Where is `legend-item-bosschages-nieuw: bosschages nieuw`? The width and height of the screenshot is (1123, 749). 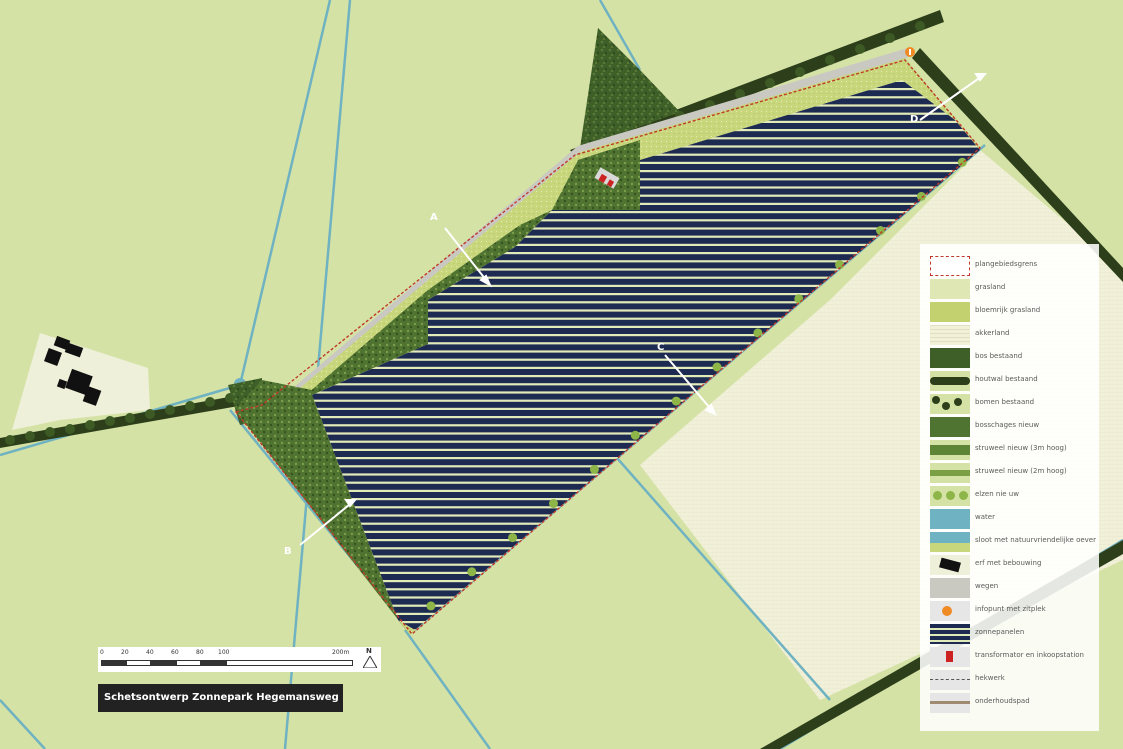 legend-item-bosschages-nieuw: bosschages nieuw is located at coordinates (1009, 426).